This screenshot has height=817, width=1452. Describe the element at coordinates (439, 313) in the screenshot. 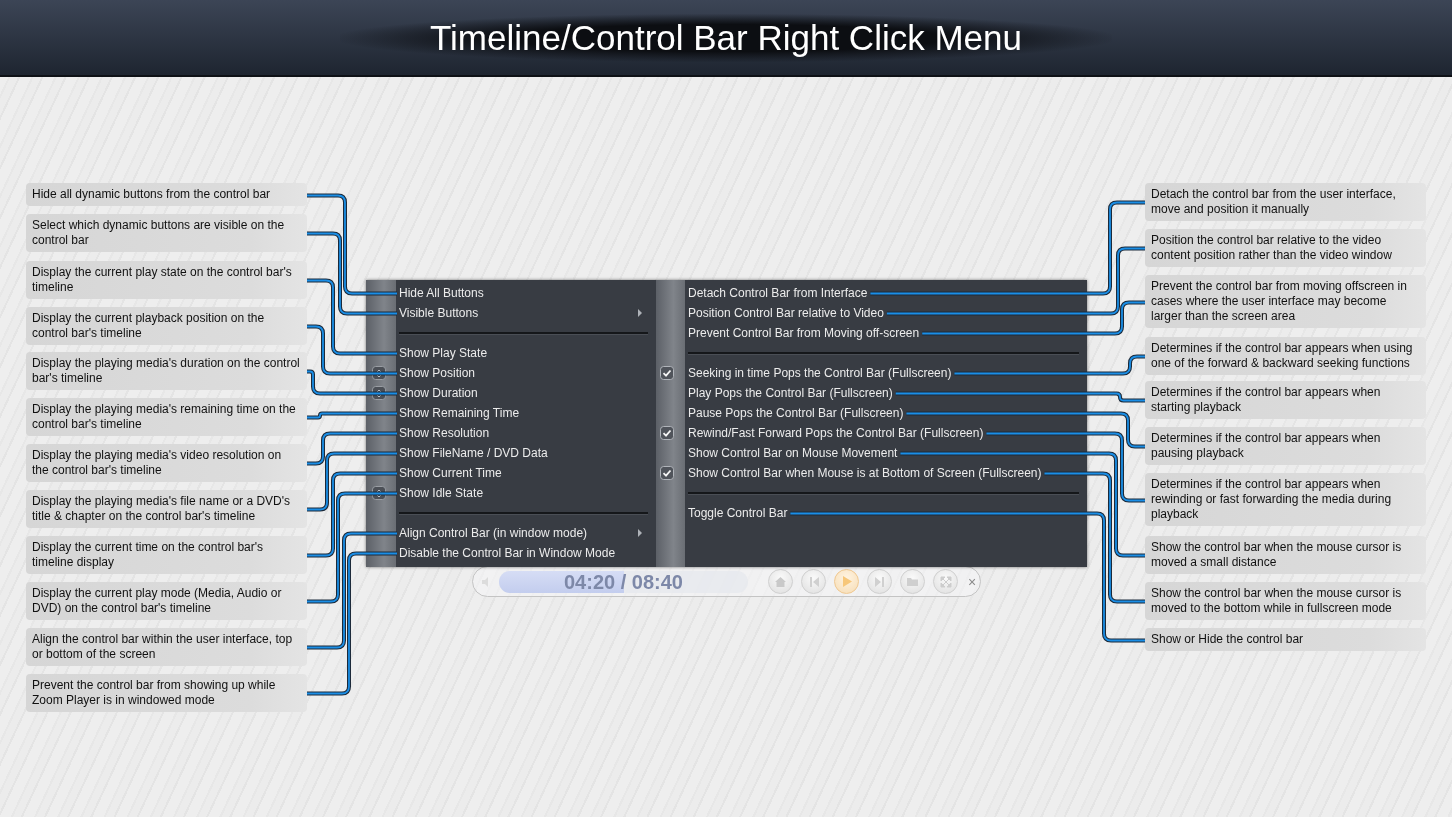

I see `menu-item: Visible Buttons` at that location.